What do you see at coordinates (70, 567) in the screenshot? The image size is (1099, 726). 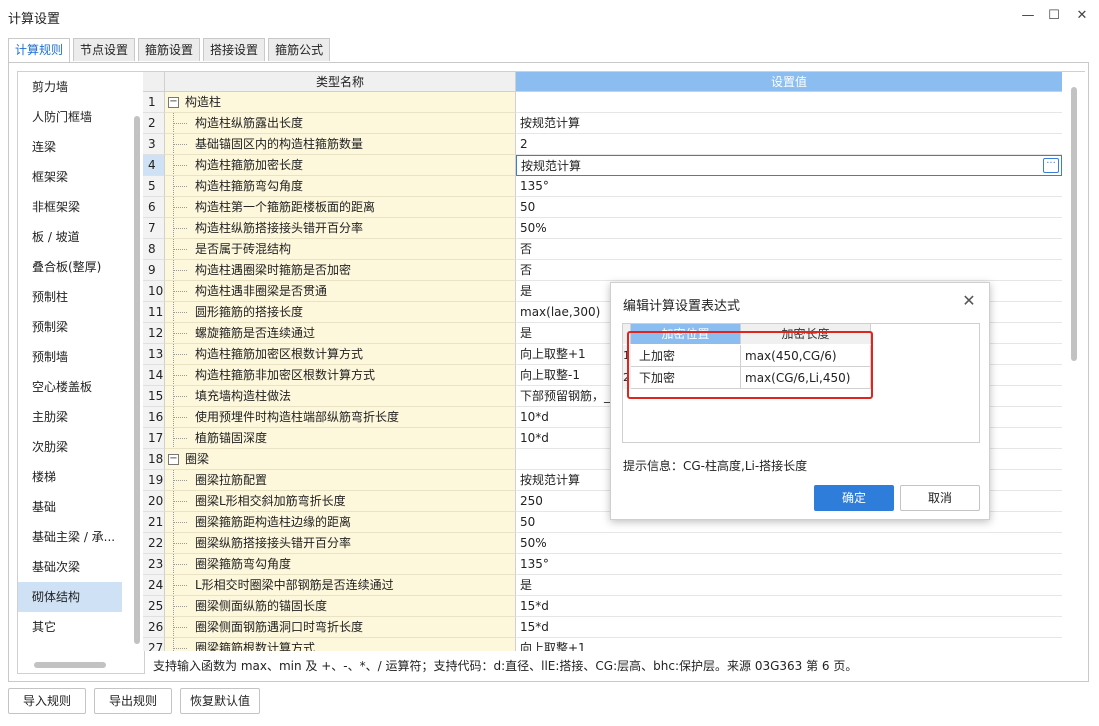 I see `sidebar-item: 基础次梁` at bounding box center [70, 567].